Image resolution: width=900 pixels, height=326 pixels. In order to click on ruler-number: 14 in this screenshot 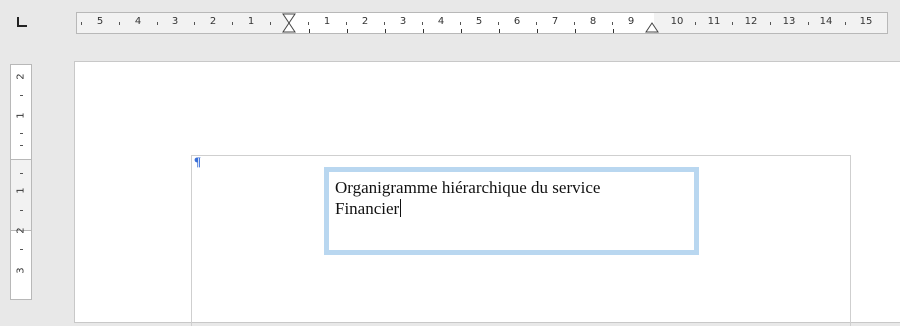, I will do `click(826, 21)`.